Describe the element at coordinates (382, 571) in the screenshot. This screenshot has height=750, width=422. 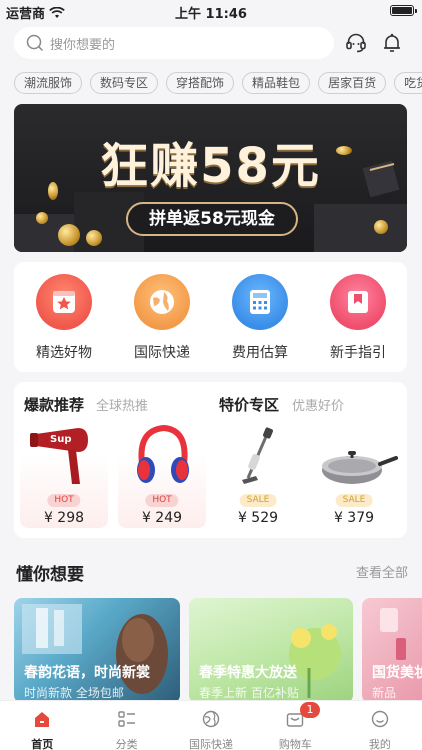
I see `see-all-link: 查看全部` at that location.